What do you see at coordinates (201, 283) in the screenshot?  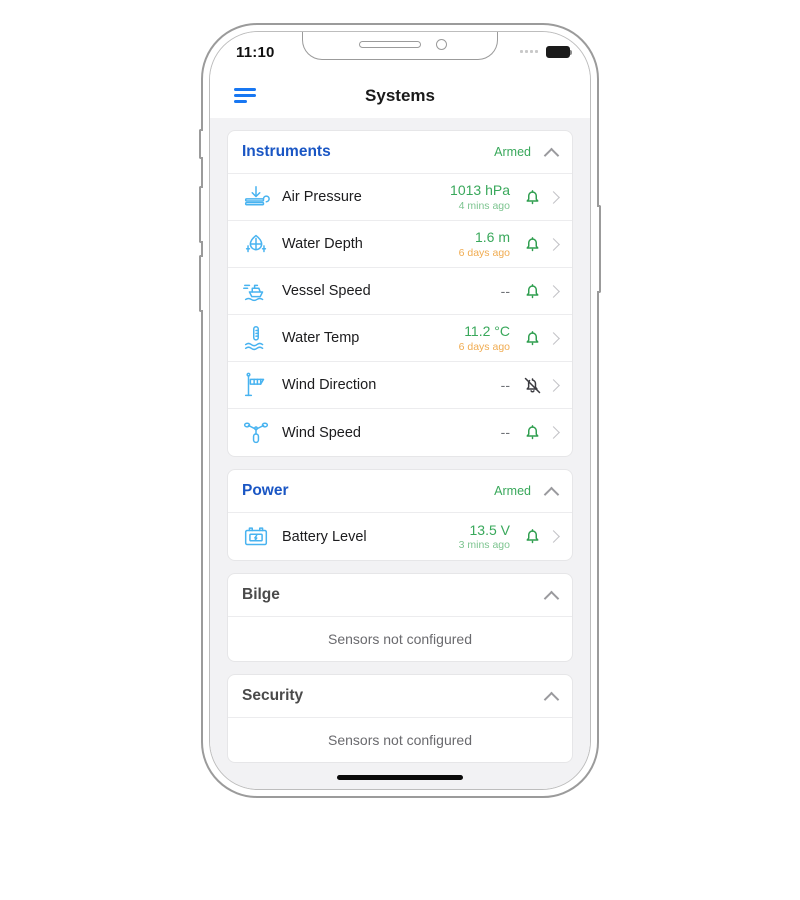 I see `phone-volume-down-button` at bounding box center [201, 283].